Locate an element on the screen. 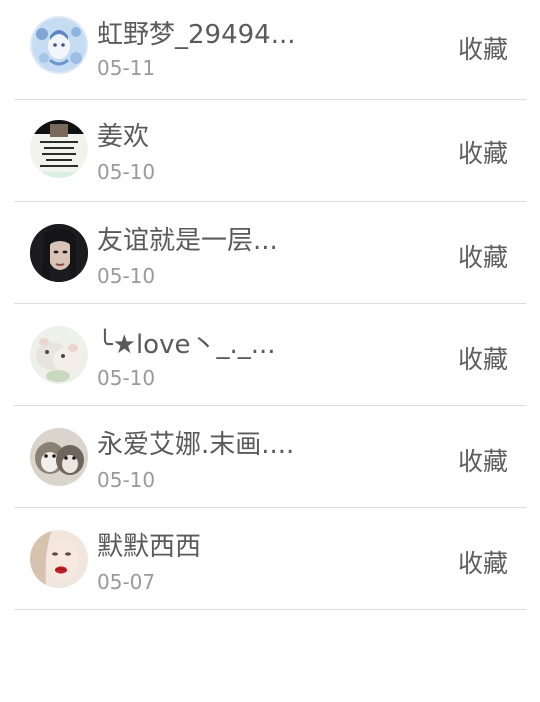 Image resolution: width=540 pixels, height=702 pixels. list-item: 姜欢 05-10 收藏 is located at coordinates (270, 151).